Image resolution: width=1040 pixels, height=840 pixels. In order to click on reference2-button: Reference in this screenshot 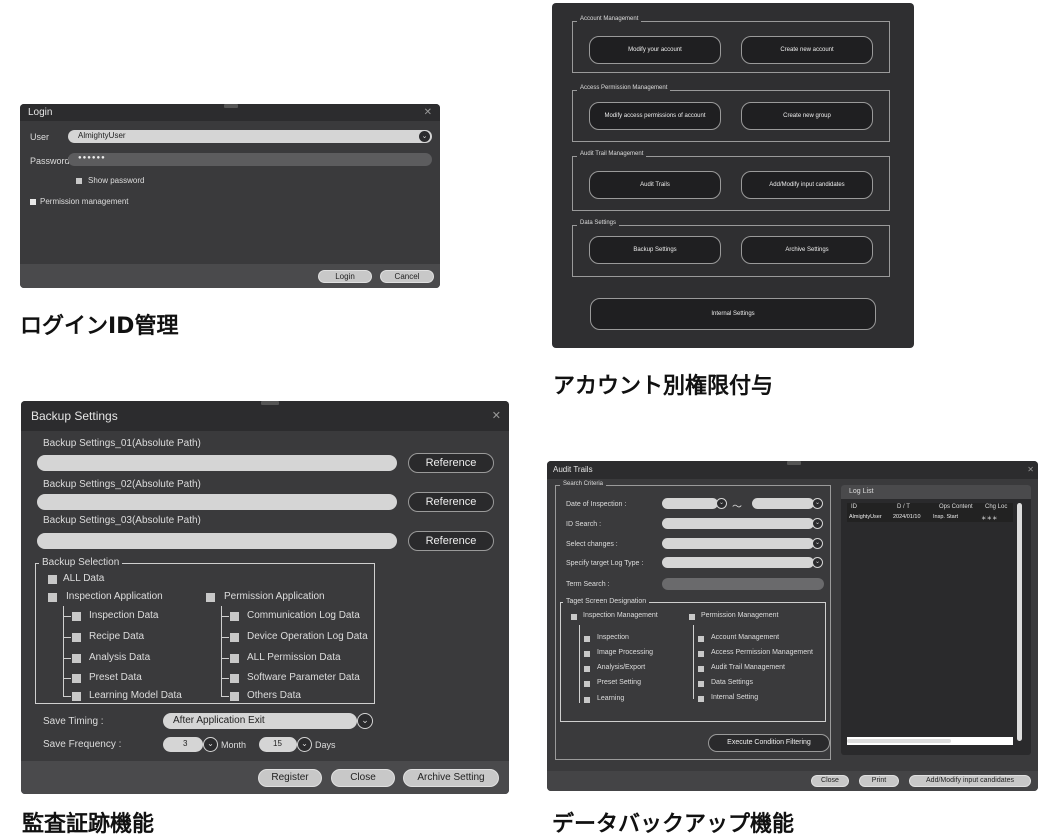, I will do `click(451, 502)`.